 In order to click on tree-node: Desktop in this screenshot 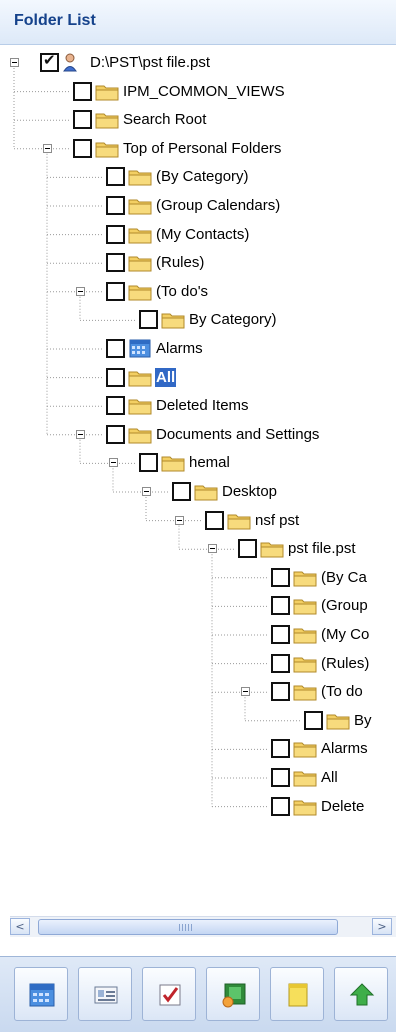, I will do `click(198, 492)`.